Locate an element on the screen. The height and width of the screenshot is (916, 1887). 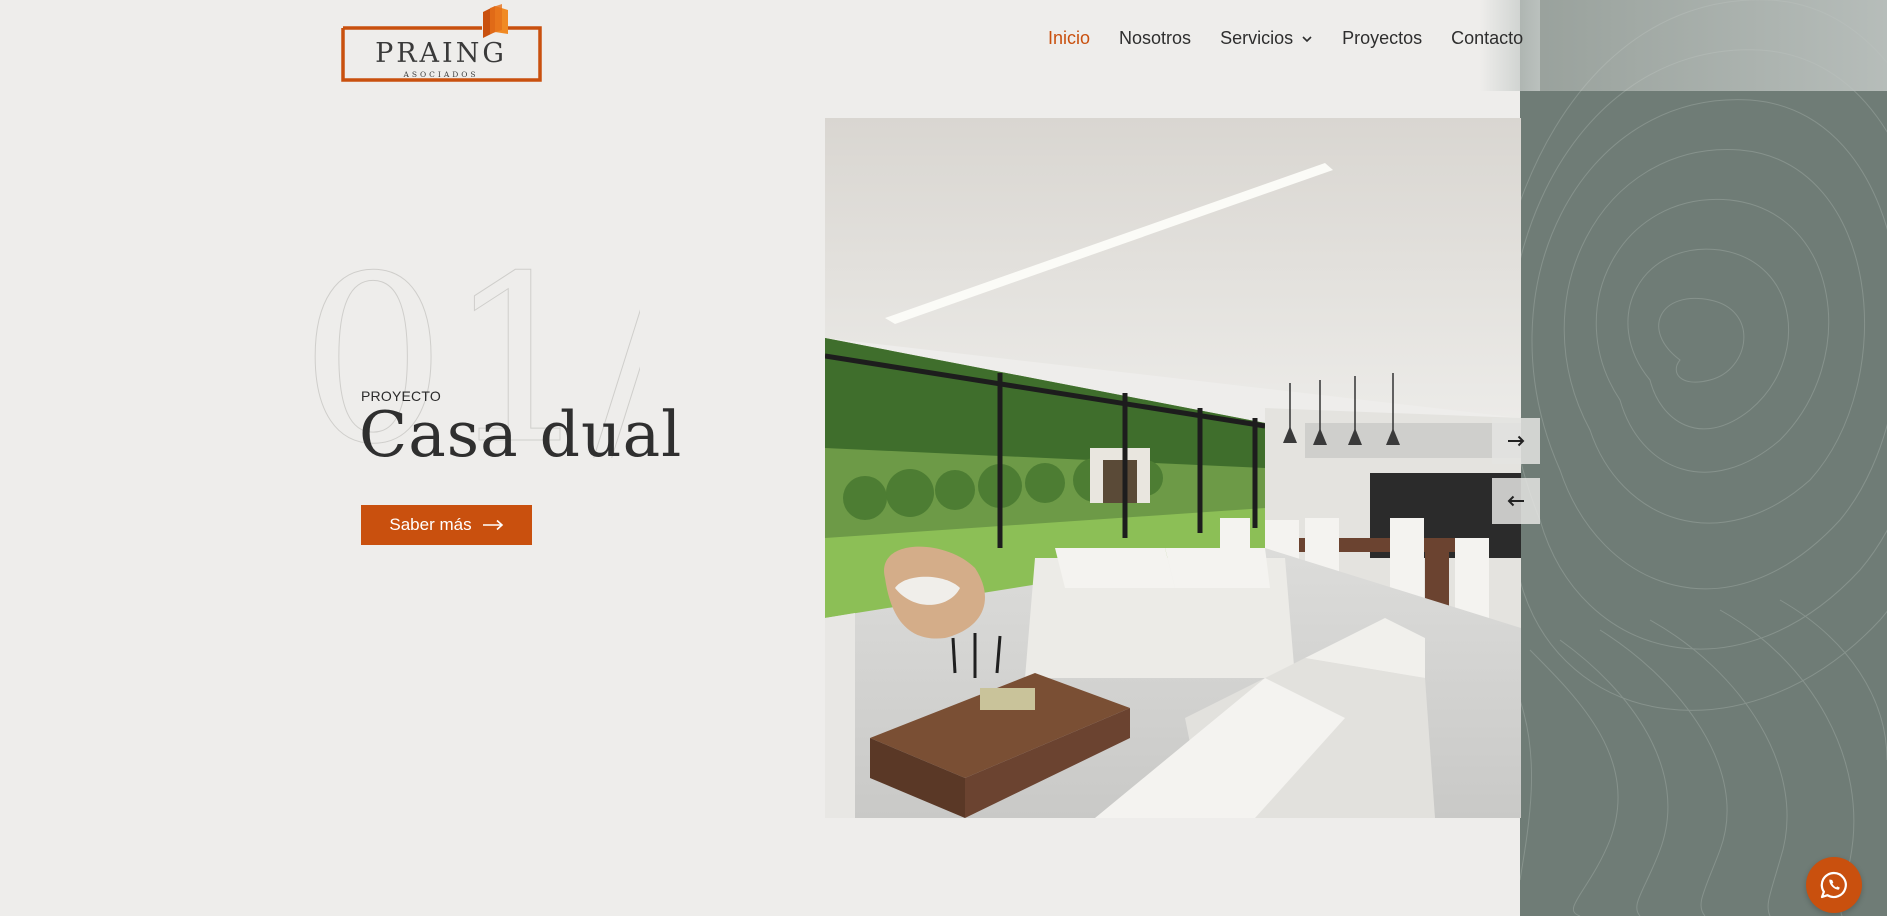
whatsapp-icon is located at coordinates (1833, 885).